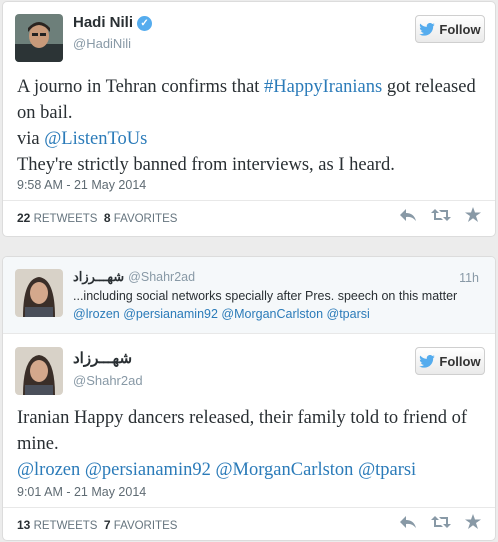 Image resolution: width=498 pixels, height=542 pixels. I want to click on hashtag-link: #HappyIranians, so click(323, 87).